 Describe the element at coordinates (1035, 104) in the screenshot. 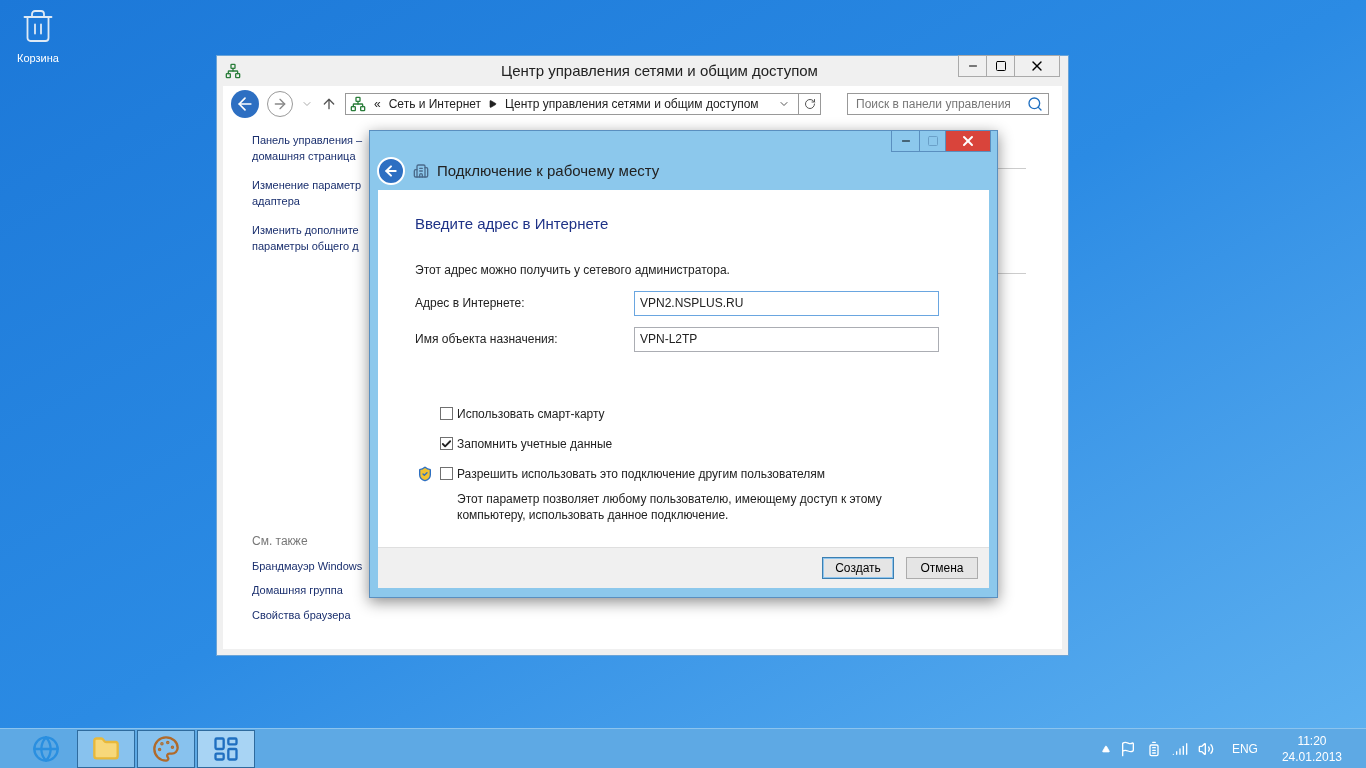

I see `search-icon` at that location.